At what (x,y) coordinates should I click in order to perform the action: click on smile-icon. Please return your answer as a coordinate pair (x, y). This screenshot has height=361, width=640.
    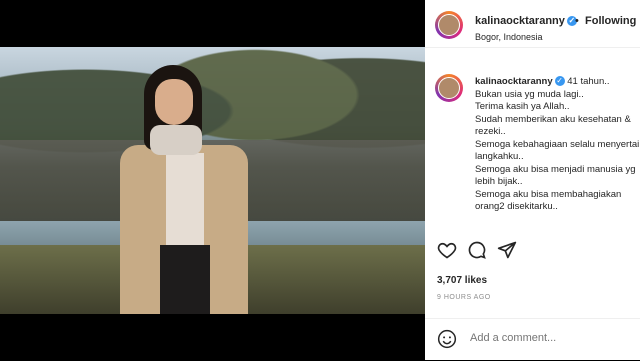
    Looking at the image, I should click on (447, 339).